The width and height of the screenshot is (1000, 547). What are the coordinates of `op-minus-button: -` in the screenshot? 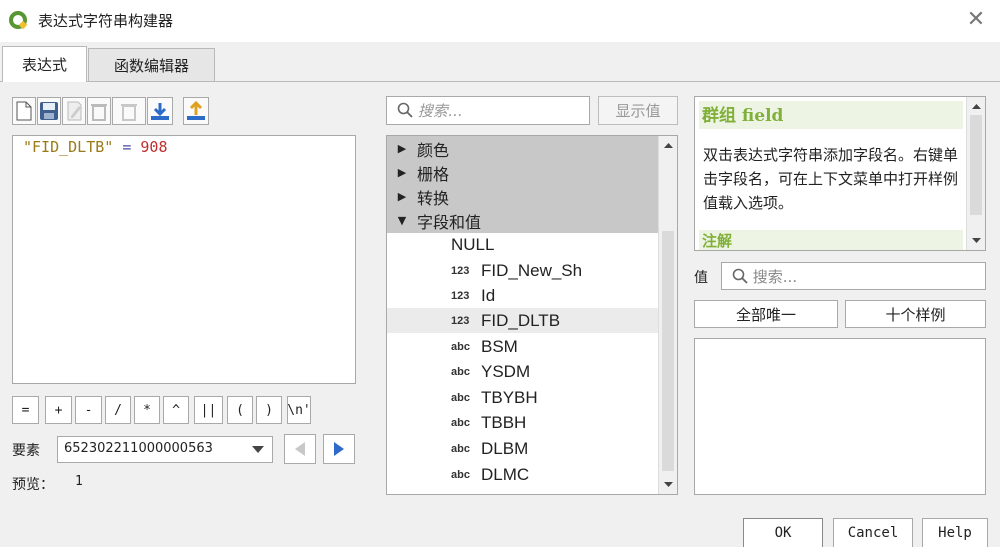 It's located at (88, 410).